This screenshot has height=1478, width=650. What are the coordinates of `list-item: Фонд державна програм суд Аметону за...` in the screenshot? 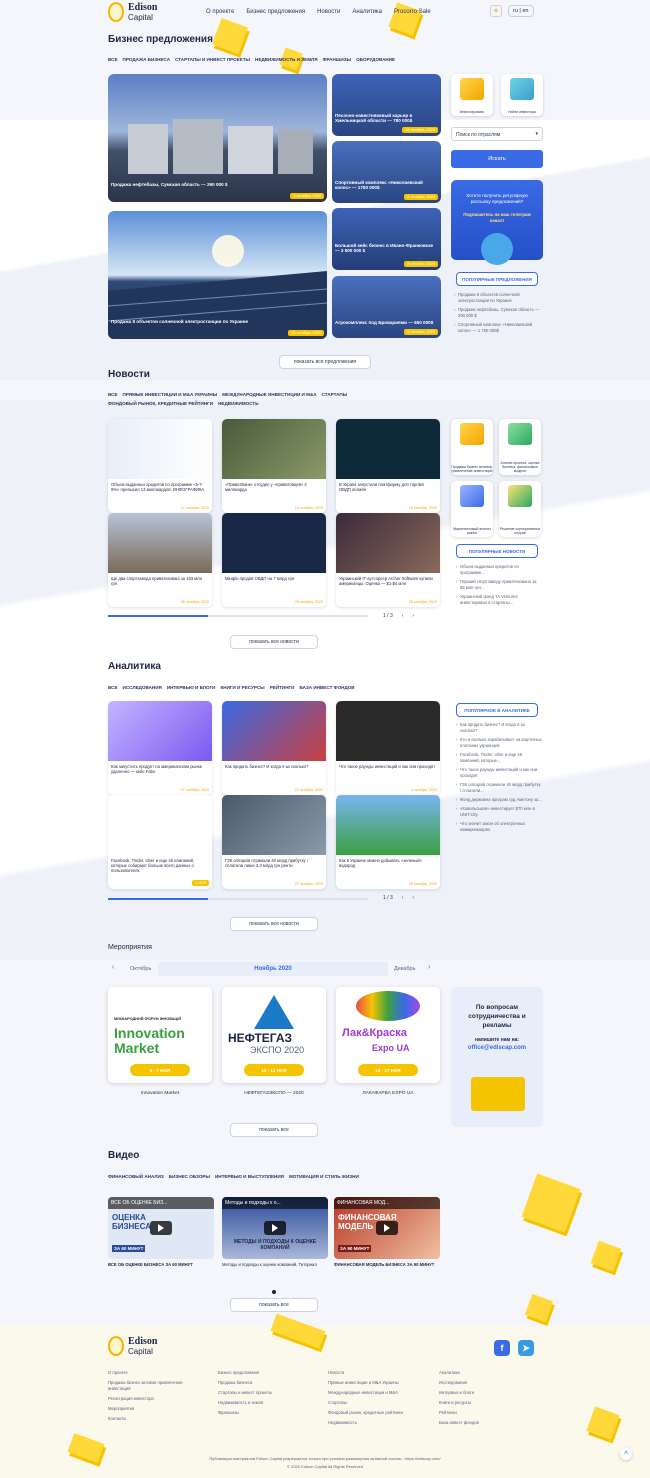 It's located at (499, 800).